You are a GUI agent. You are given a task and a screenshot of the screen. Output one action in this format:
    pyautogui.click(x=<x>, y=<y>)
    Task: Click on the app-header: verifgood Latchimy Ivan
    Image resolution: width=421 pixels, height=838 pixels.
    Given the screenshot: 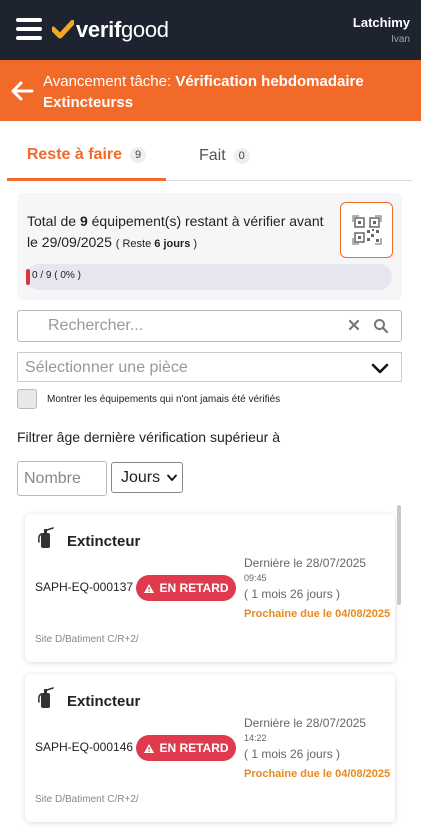 What is the action you would take?
    pyautogui.click(x=210, y=30)
    